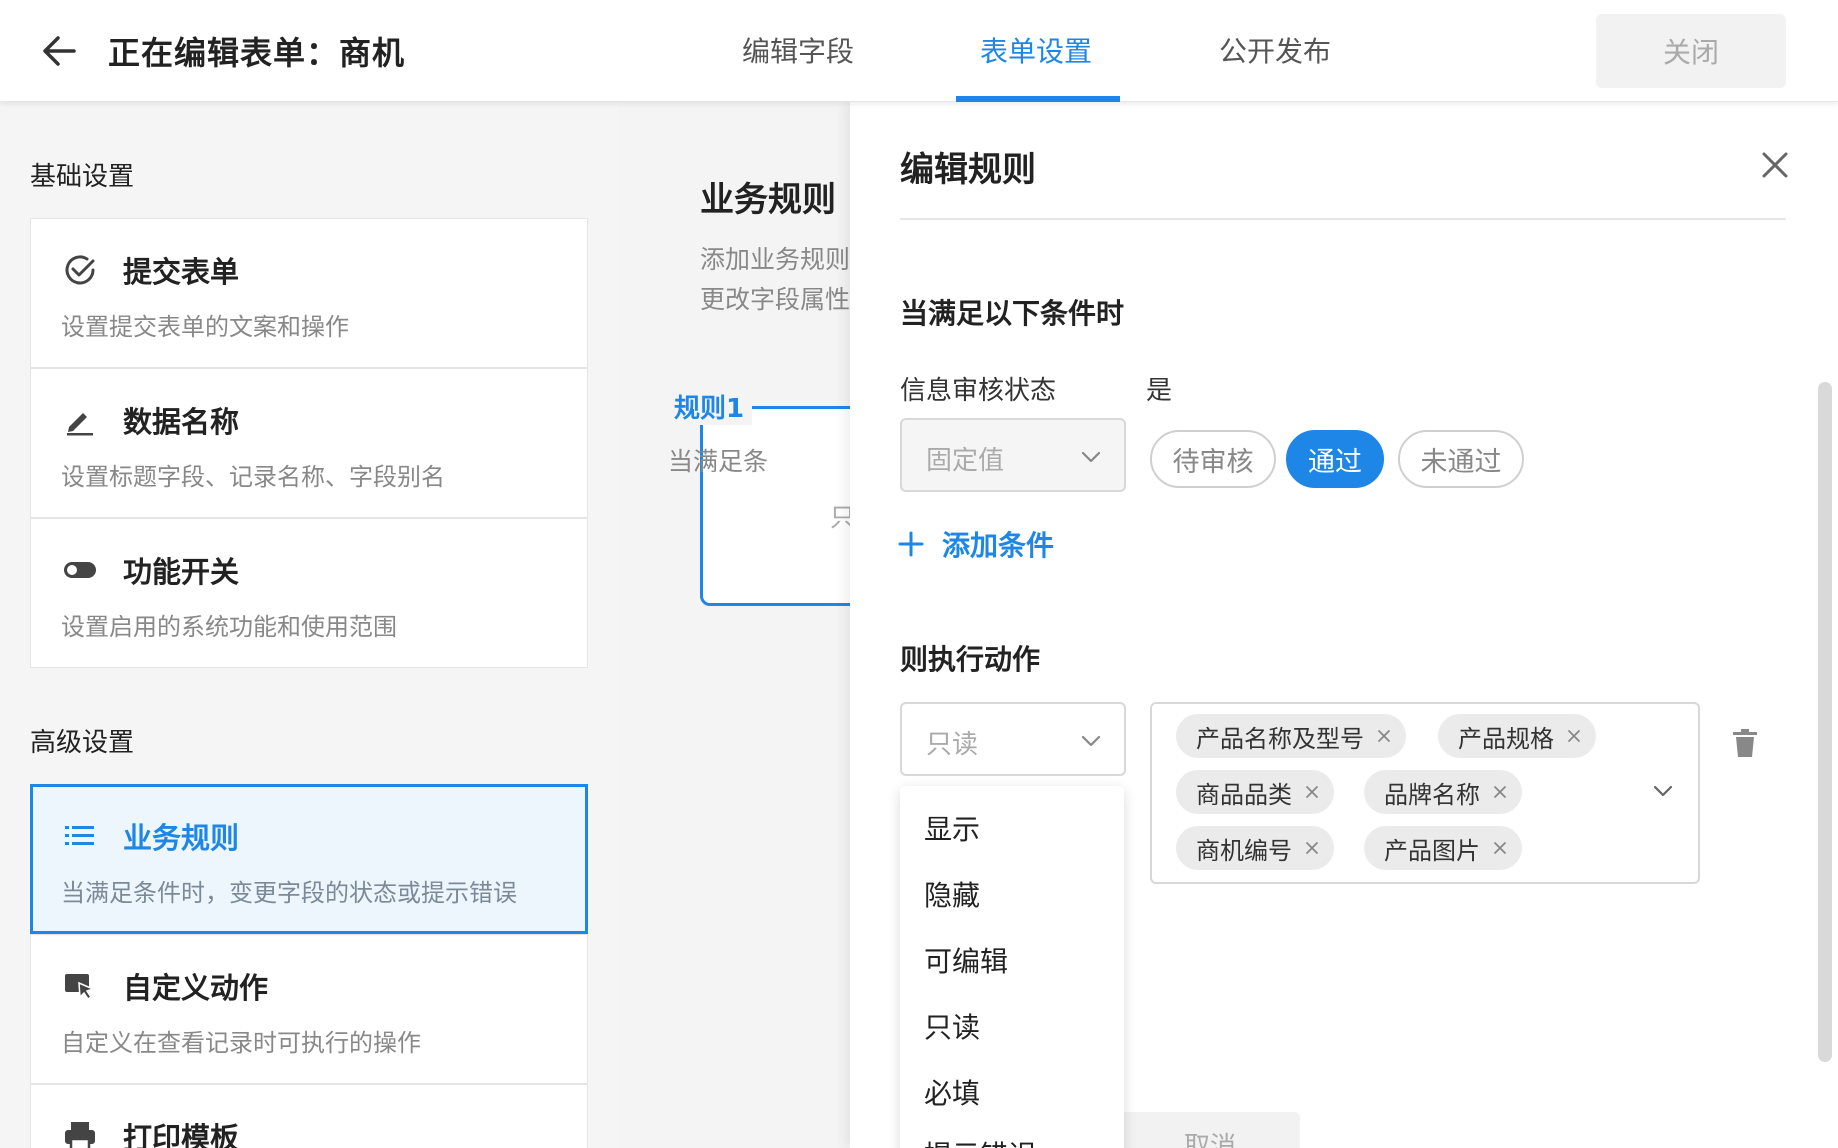 This screenshot has width=1838, height=1148. Describe the element at coordinates (1335, 459) in the screenshot. I see `option-approved: 通过` at that location.